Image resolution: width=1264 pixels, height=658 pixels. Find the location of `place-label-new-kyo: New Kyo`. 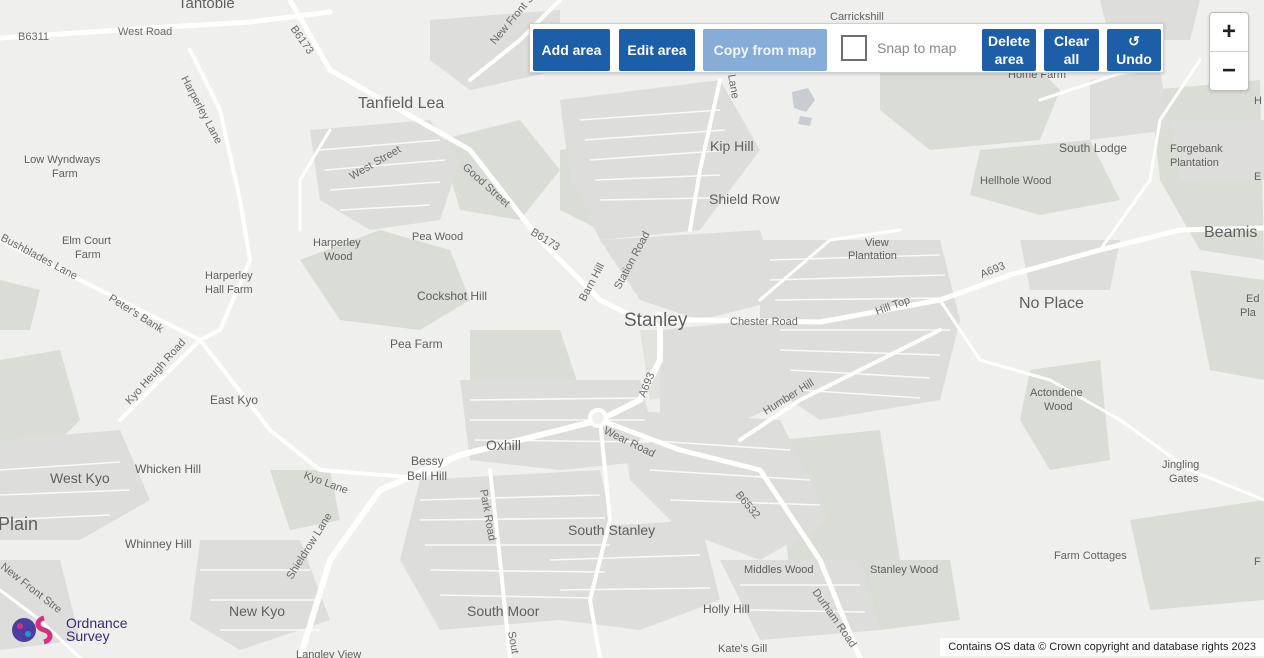

place-label-new-kyo: New Kyo is located at coordinates (257, 611).